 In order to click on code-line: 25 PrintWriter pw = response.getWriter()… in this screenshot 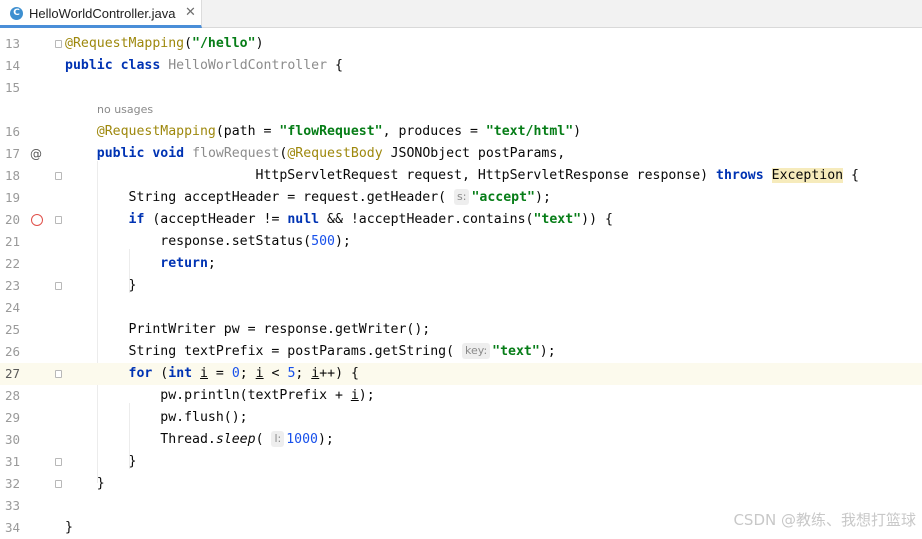, I will do `click(461, 330)`.